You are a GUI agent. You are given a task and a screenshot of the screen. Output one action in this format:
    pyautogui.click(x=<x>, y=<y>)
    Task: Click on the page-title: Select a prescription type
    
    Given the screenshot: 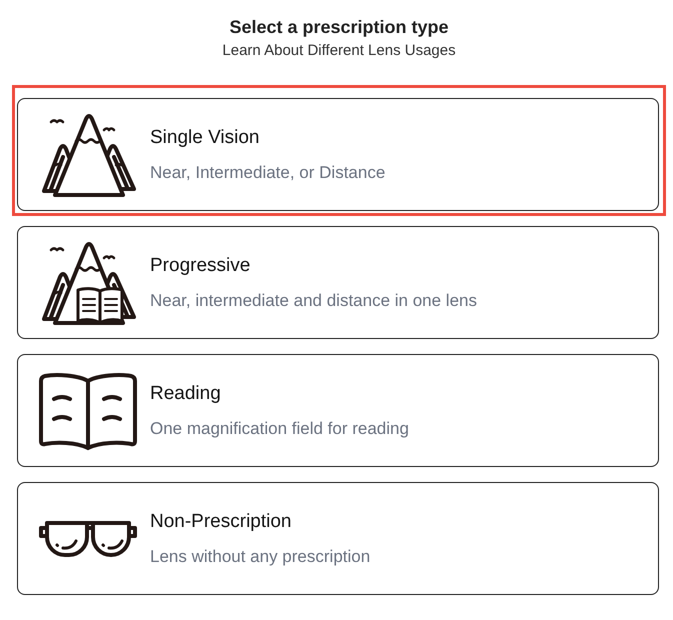 What is the action you would take?
    pyautogui.click(x=339, y=27)
    